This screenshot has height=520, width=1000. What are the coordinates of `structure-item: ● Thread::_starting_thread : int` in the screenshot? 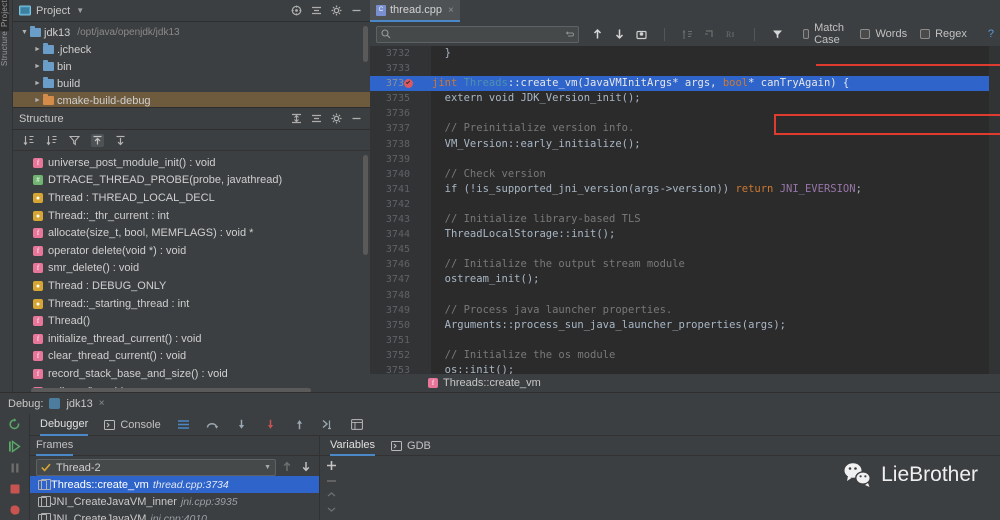 It's located at (191, 304).